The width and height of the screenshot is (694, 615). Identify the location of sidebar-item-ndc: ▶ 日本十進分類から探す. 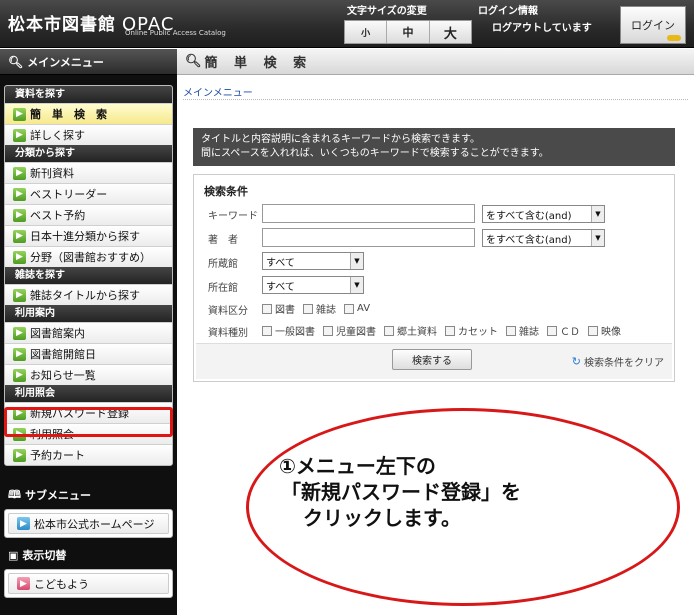
(88, 235).